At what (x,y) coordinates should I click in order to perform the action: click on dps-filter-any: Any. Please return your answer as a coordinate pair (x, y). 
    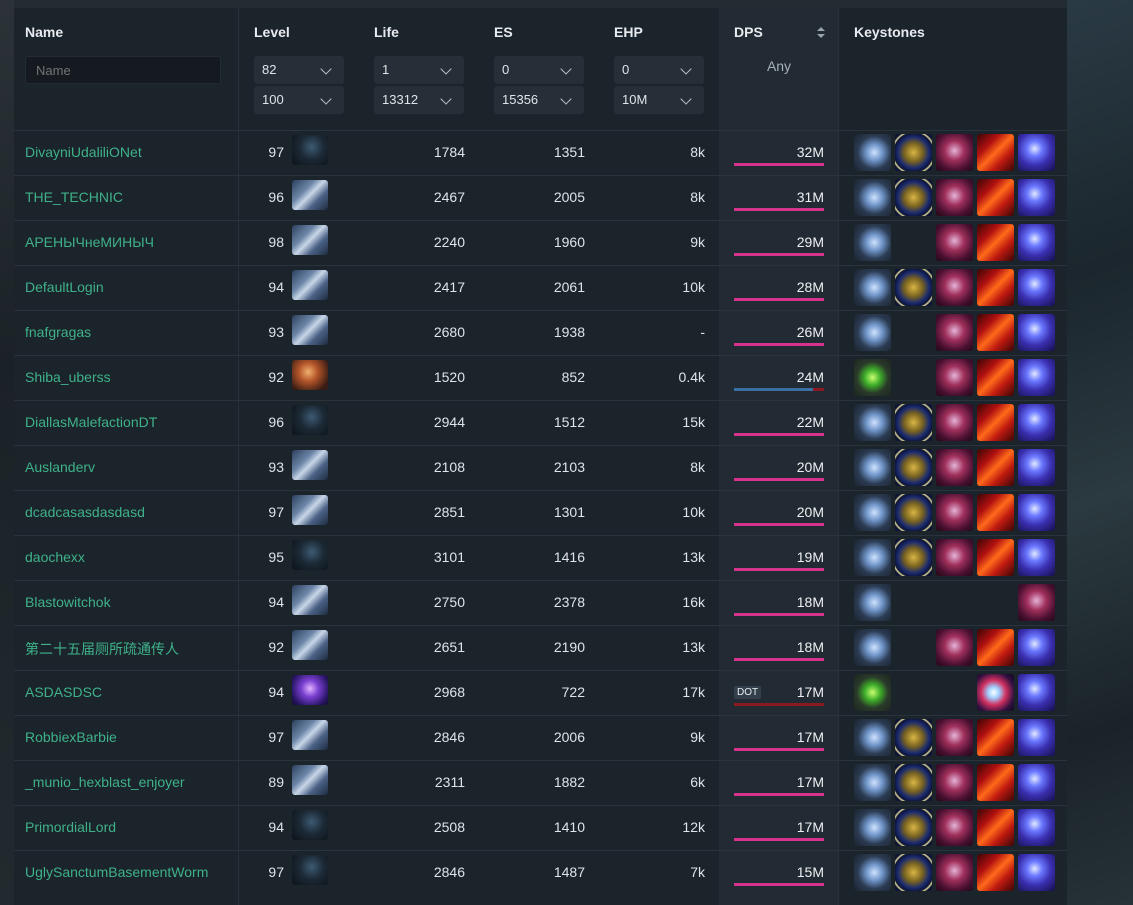
    Looking at the image, I should click on (779, 66).